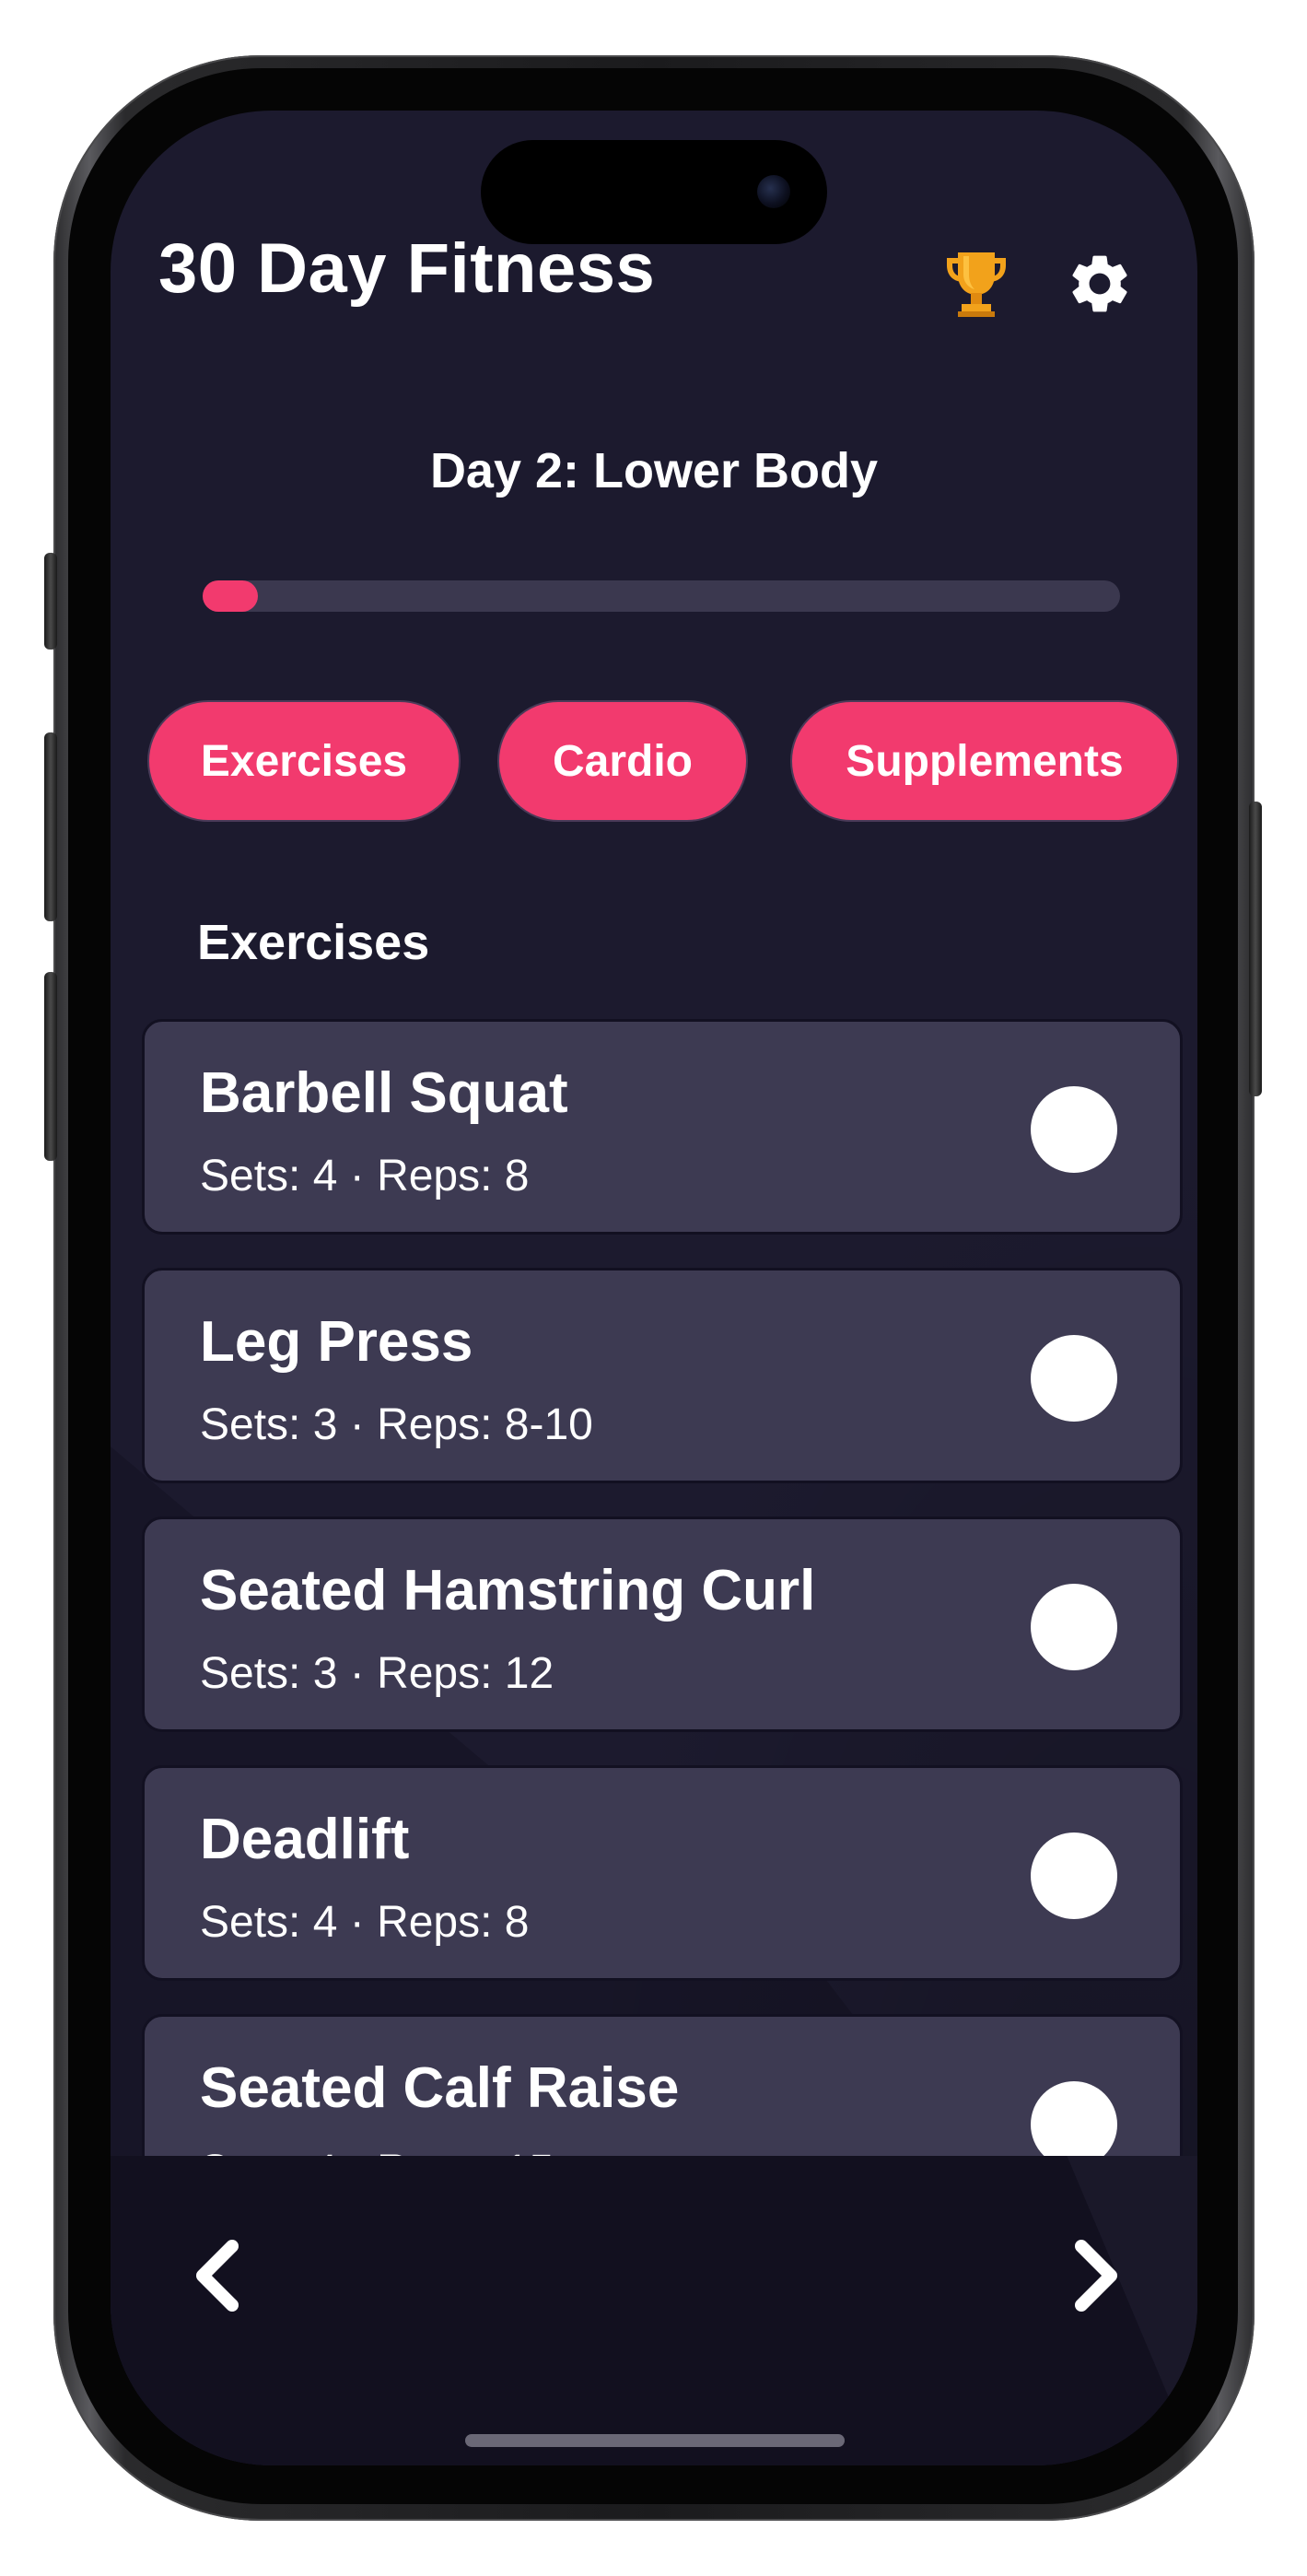  Describe the element at coordinates (377, 1673) in the screenshot. I see `exercise-sets-reps: Sets: 3 · Reps: 12` at that location.